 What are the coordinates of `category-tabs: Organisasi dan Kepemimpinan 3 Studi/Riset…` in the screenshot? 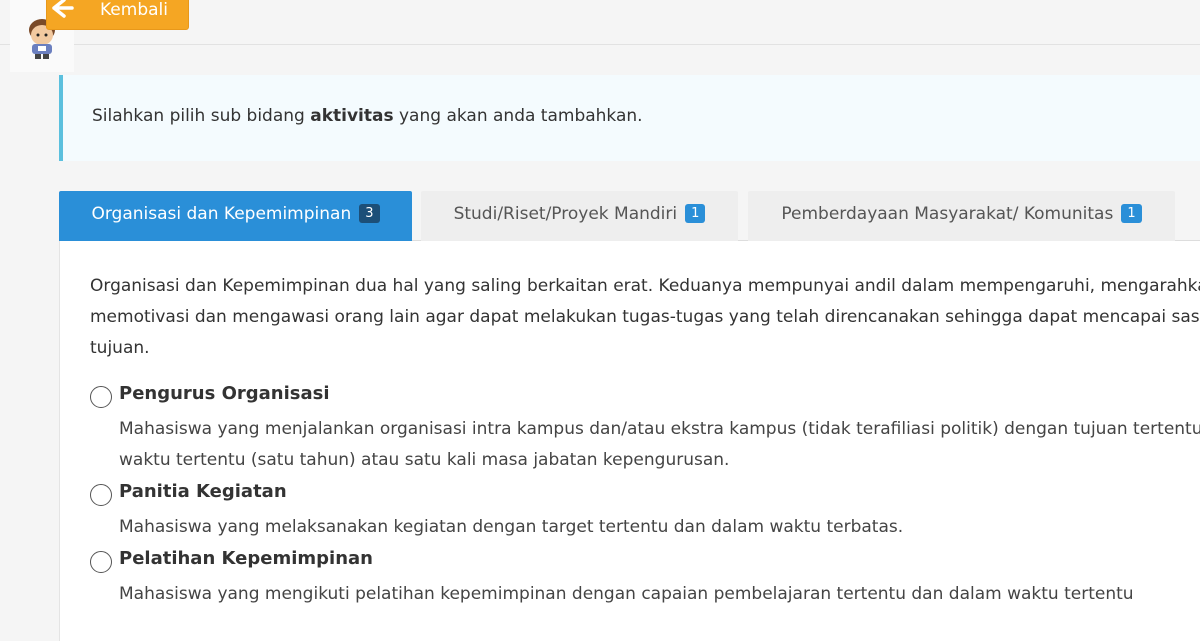 It's located at (629, 216).